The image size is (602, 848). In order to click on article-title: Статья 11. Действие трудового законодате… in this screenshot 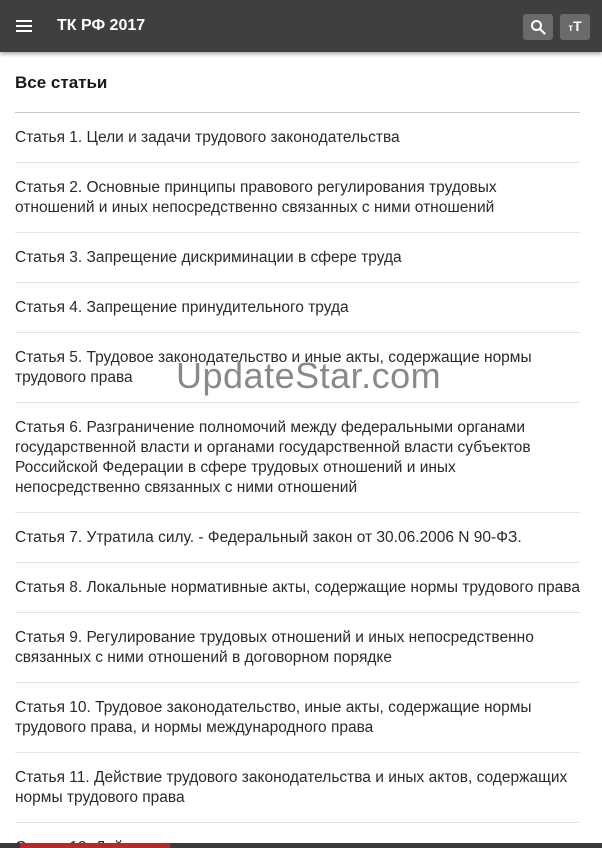, I will do `click(291, 787)`.